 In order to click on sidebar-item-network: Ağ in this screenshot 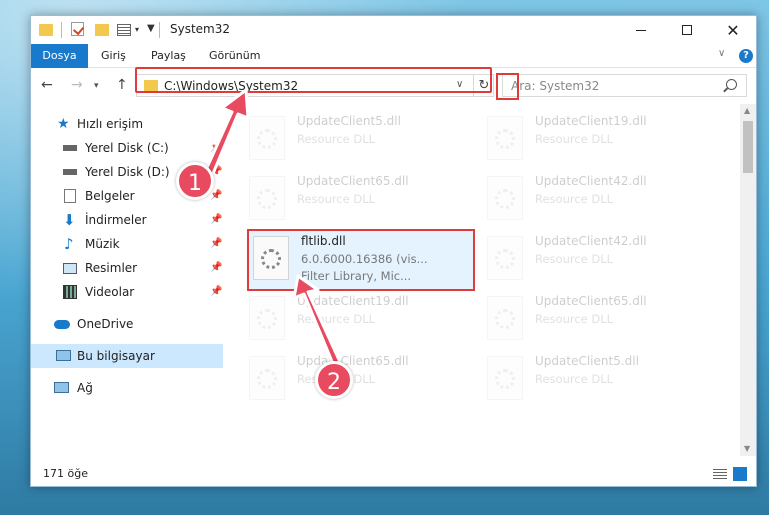, I will do `click(127, 388)`.